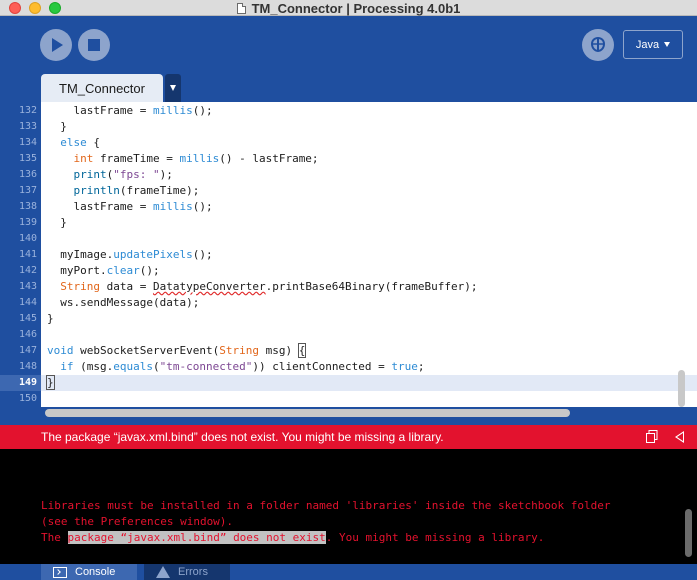 Image resolution: width=697 pixels, height=580 pixels. What do you see at coordinates (679, 437) in the screenshot?
I see `collapse-console-icon` at bounding box center [679, 437].